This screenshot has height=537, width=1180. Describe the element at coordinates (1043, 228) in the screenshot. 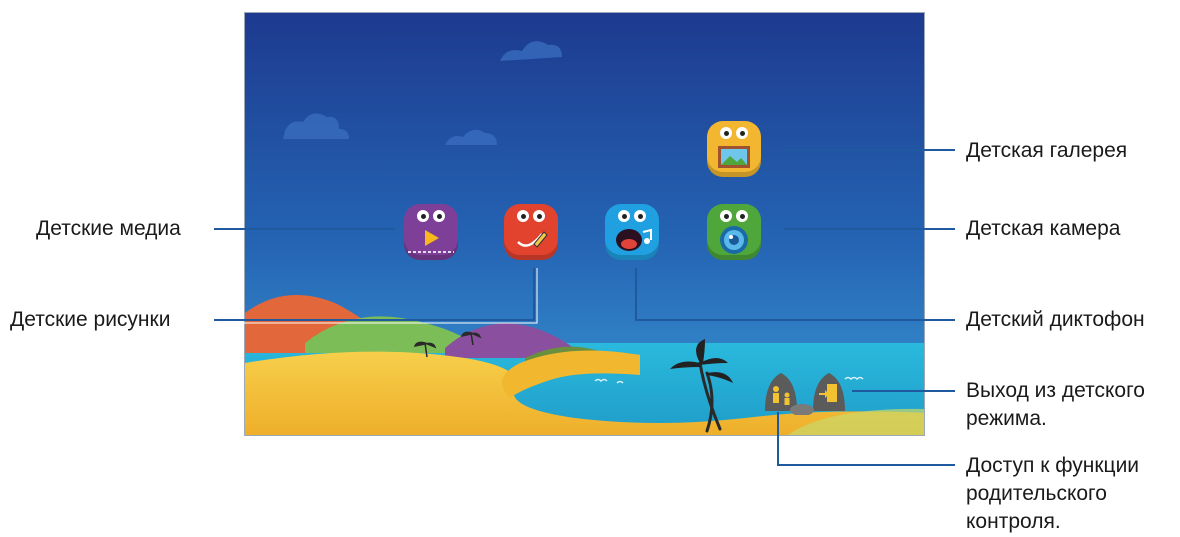

I see `label-kids-camera: Детская камера` at that location.